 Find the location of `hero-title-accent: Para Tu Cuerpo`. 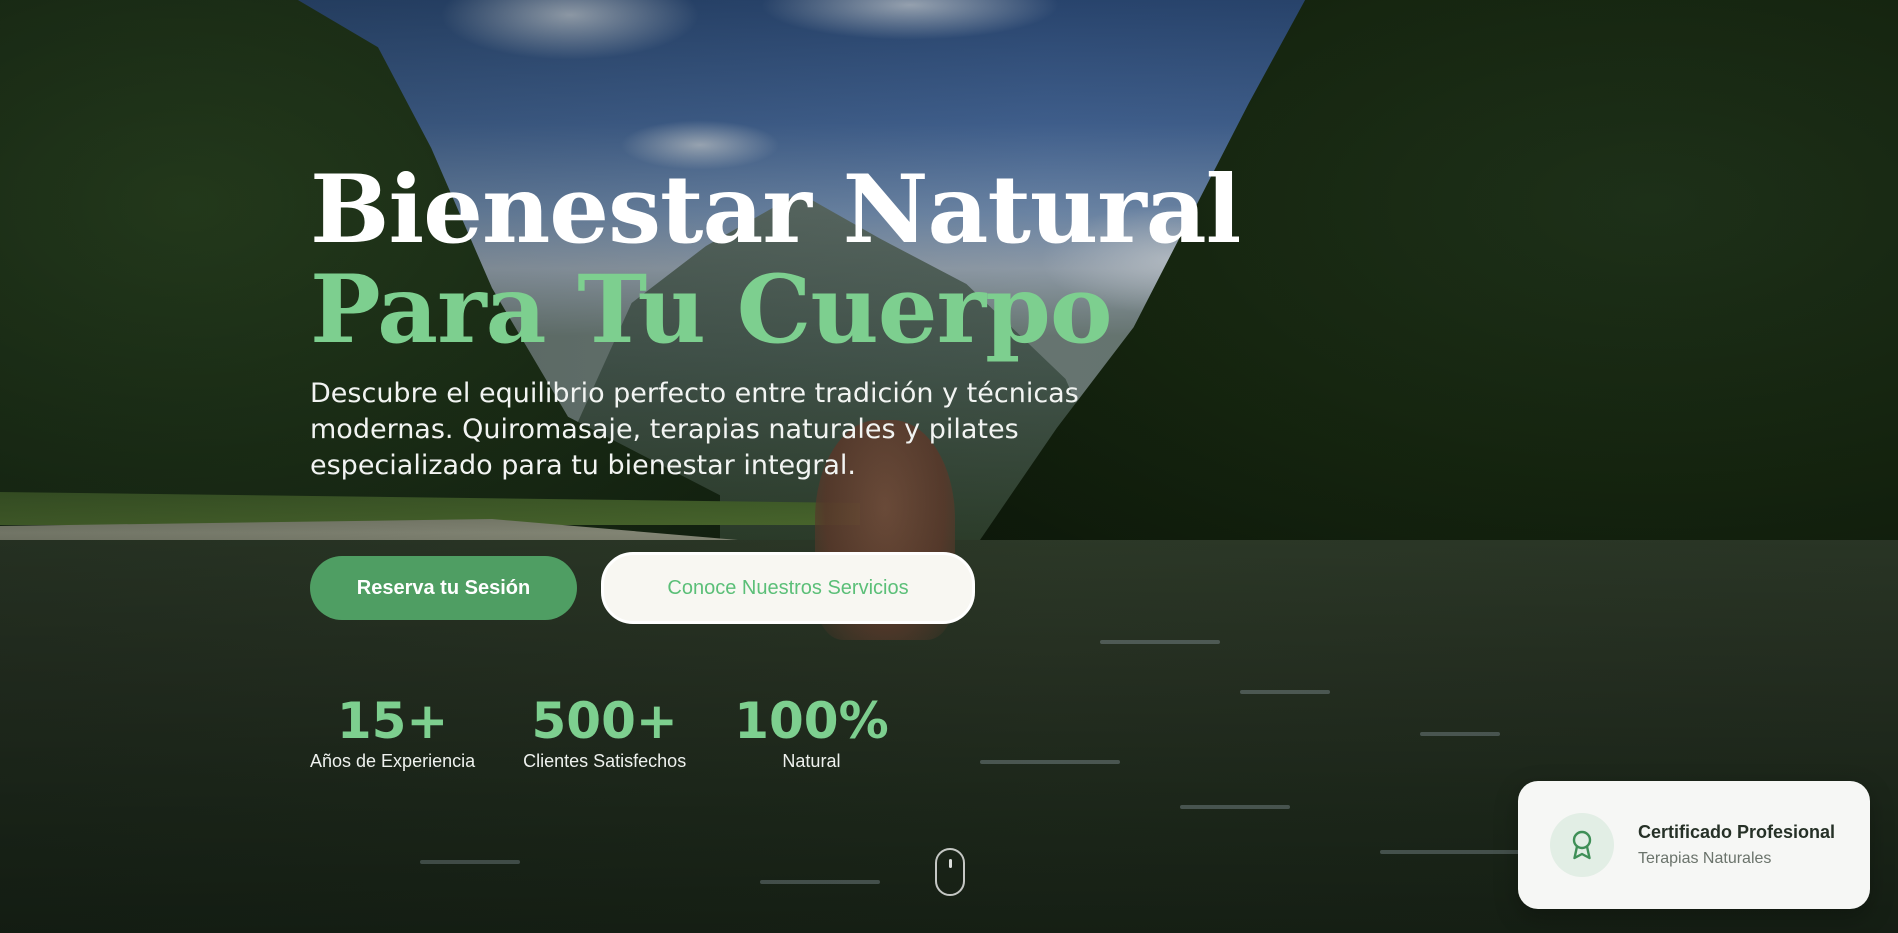

hero-title-accent: Para Tu Cuerpo is located at coordinates (711, 310).